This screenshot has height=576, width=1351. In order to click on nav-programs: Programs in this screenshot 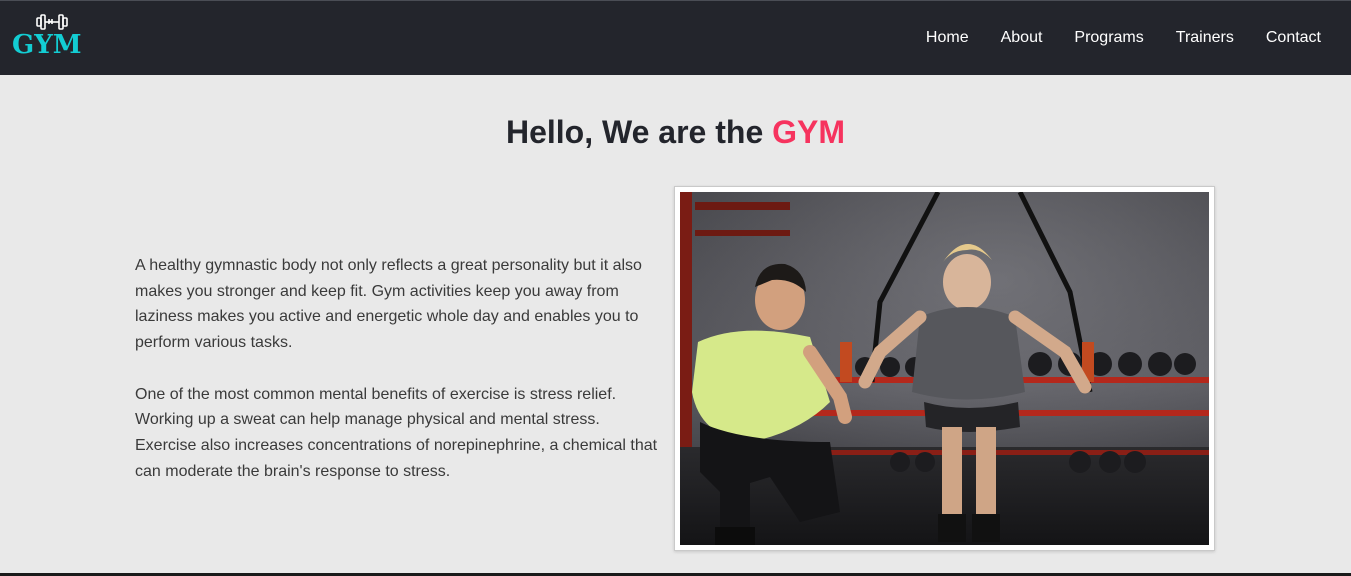, I will do `click(1108, 38)`.